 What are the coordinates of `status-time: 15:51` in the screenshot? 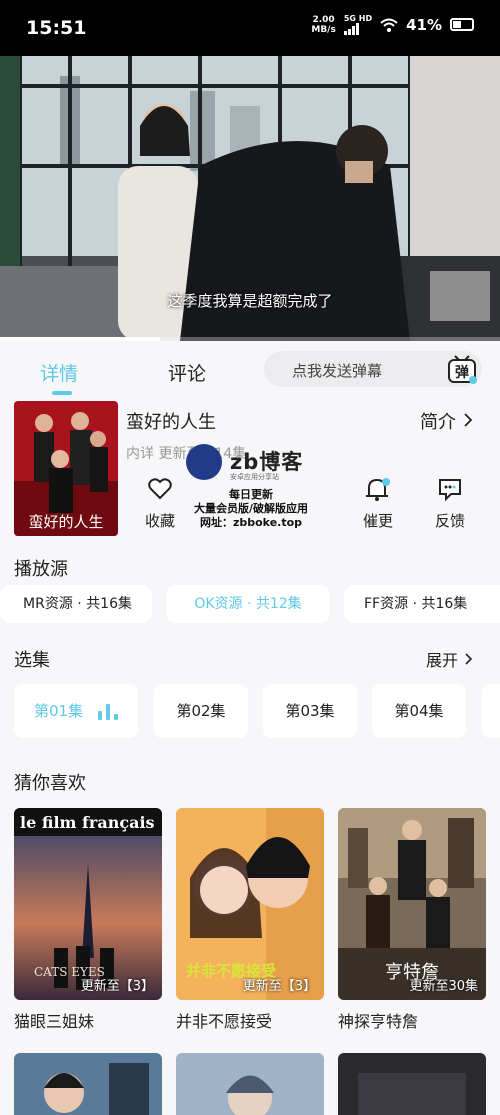 It's located at (56, 28).